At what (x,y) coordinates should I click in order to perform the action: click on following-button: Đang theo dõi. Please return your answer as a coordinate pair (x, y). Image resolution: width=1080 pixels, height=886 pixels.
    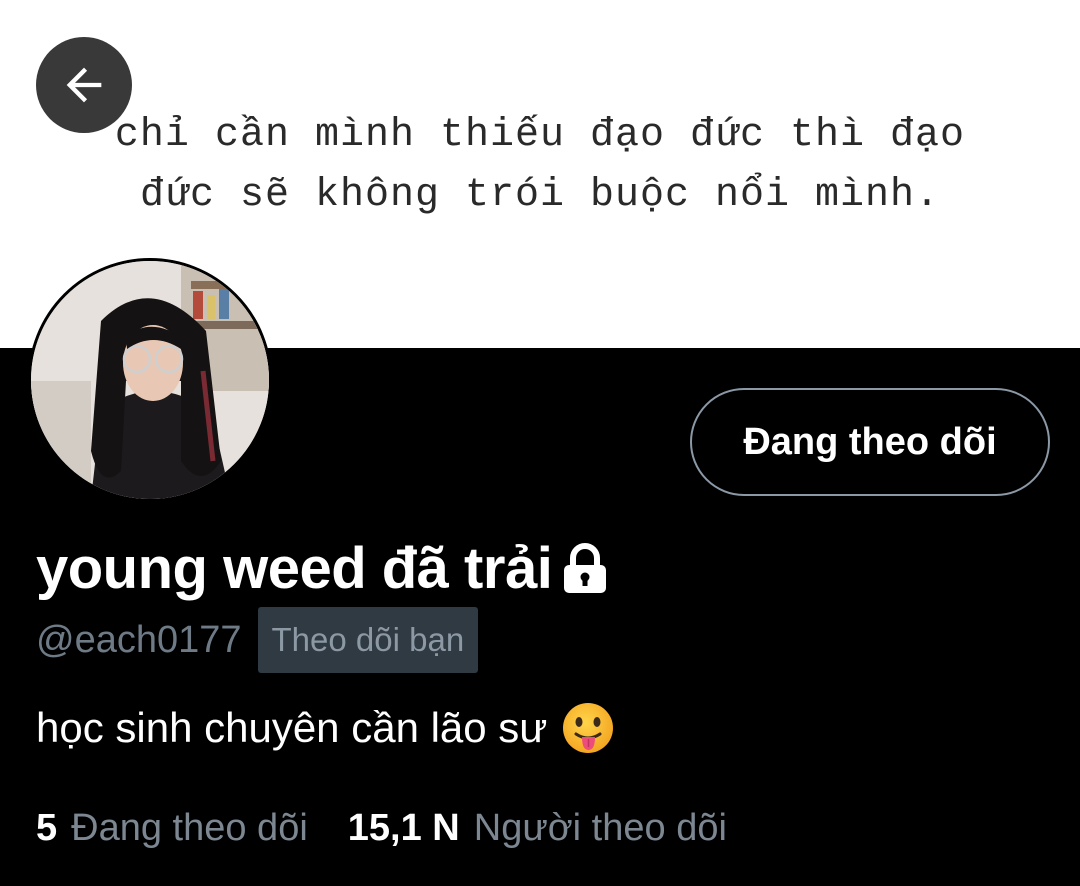
    Looking at the image, I should click on (870, 442).